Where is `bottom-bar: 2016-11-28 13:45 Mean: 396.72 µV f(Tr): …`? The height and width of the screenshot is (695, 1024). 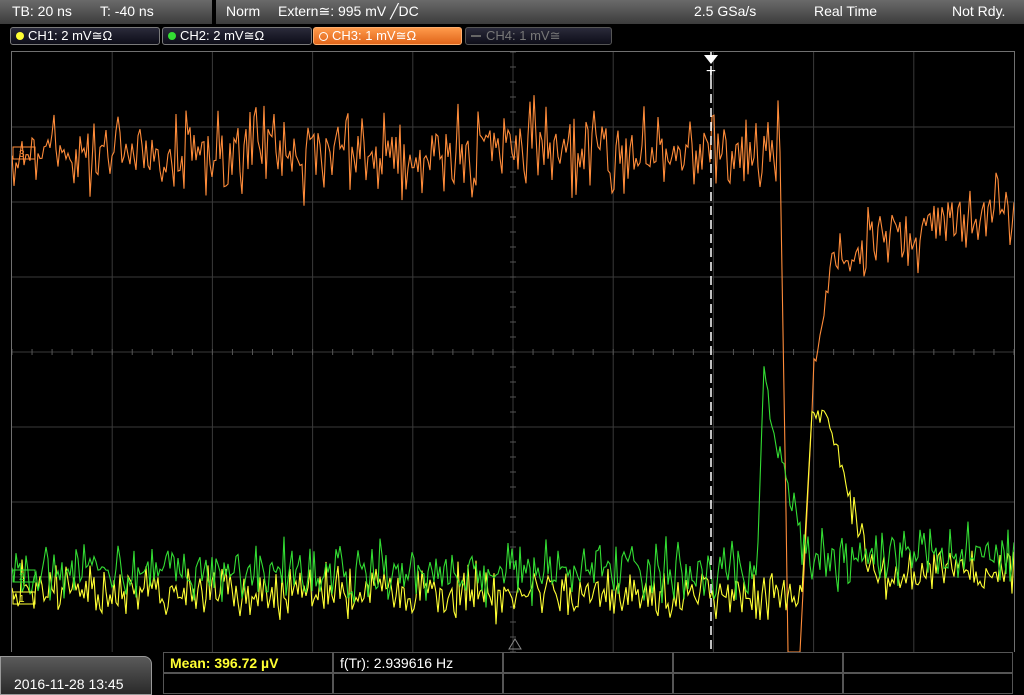 bottom-bar: 2016-11-28 13:45 Mean: 396.72 µV f(Tr): … is located at coordinates (512, 673).